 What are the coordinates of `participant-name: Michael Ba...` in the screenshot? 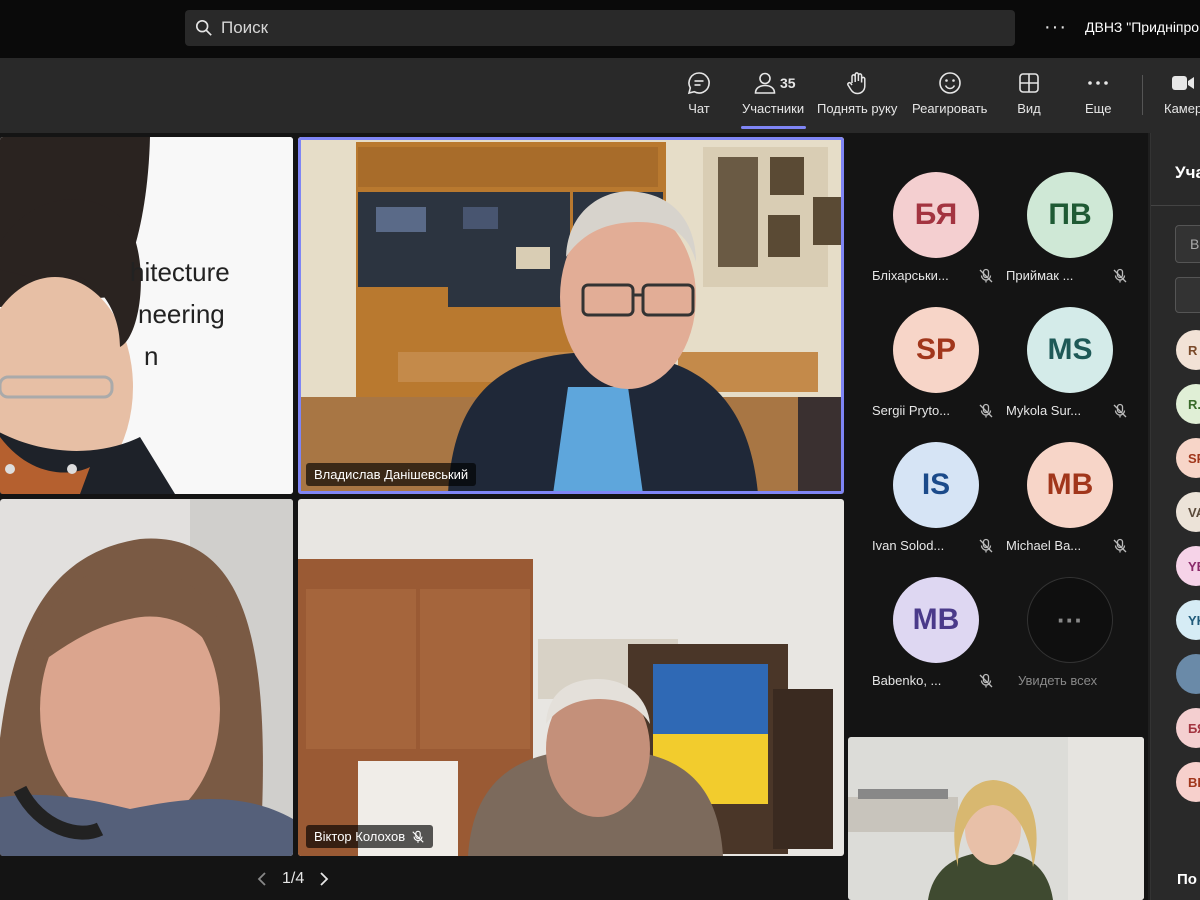 It's located at (1044, 545).